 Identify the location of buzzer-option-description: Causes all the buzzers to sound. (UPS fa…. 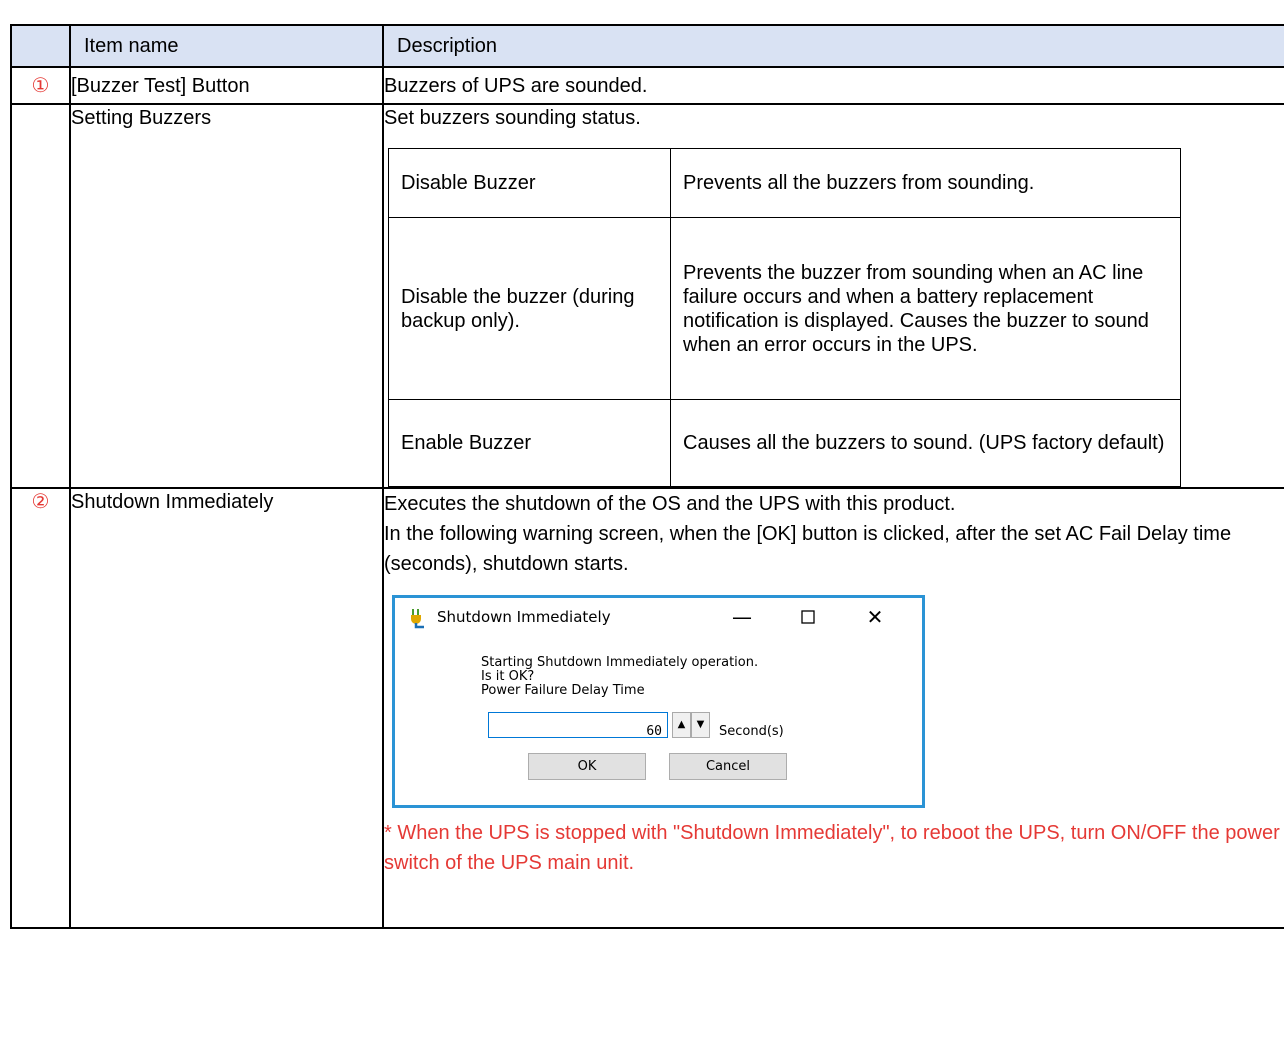
(925, 443).